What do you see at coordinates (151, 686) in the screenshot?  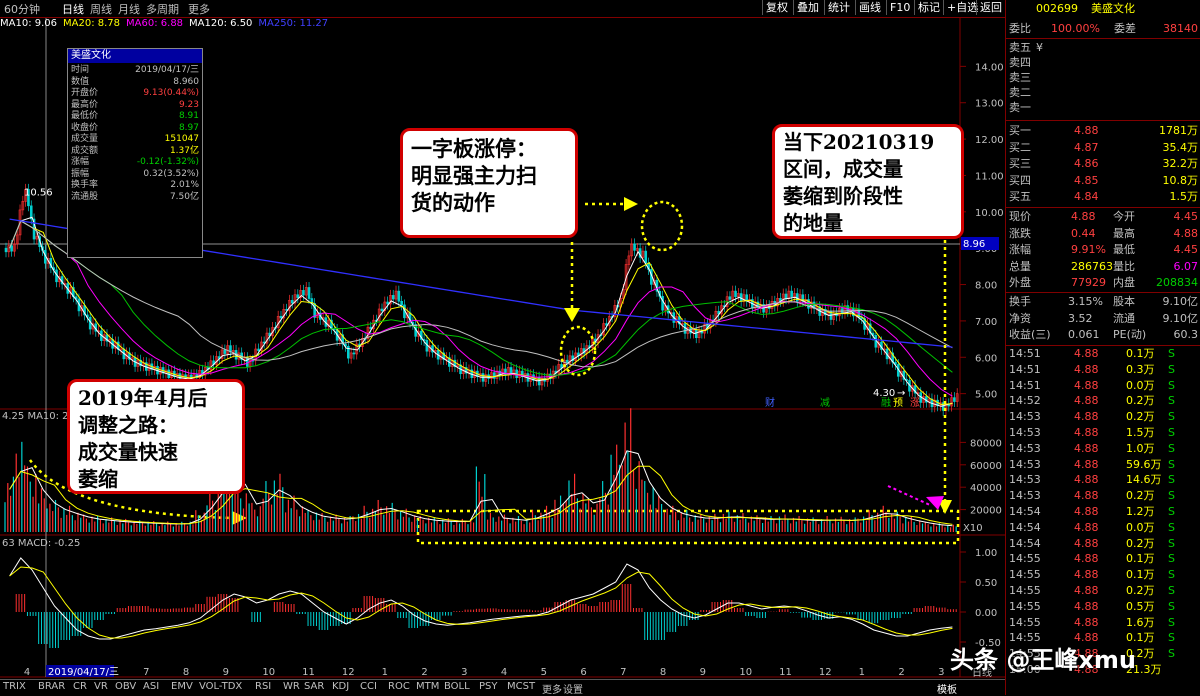 I see `indicator-tab: ASI` at bounding box center [151, 686].